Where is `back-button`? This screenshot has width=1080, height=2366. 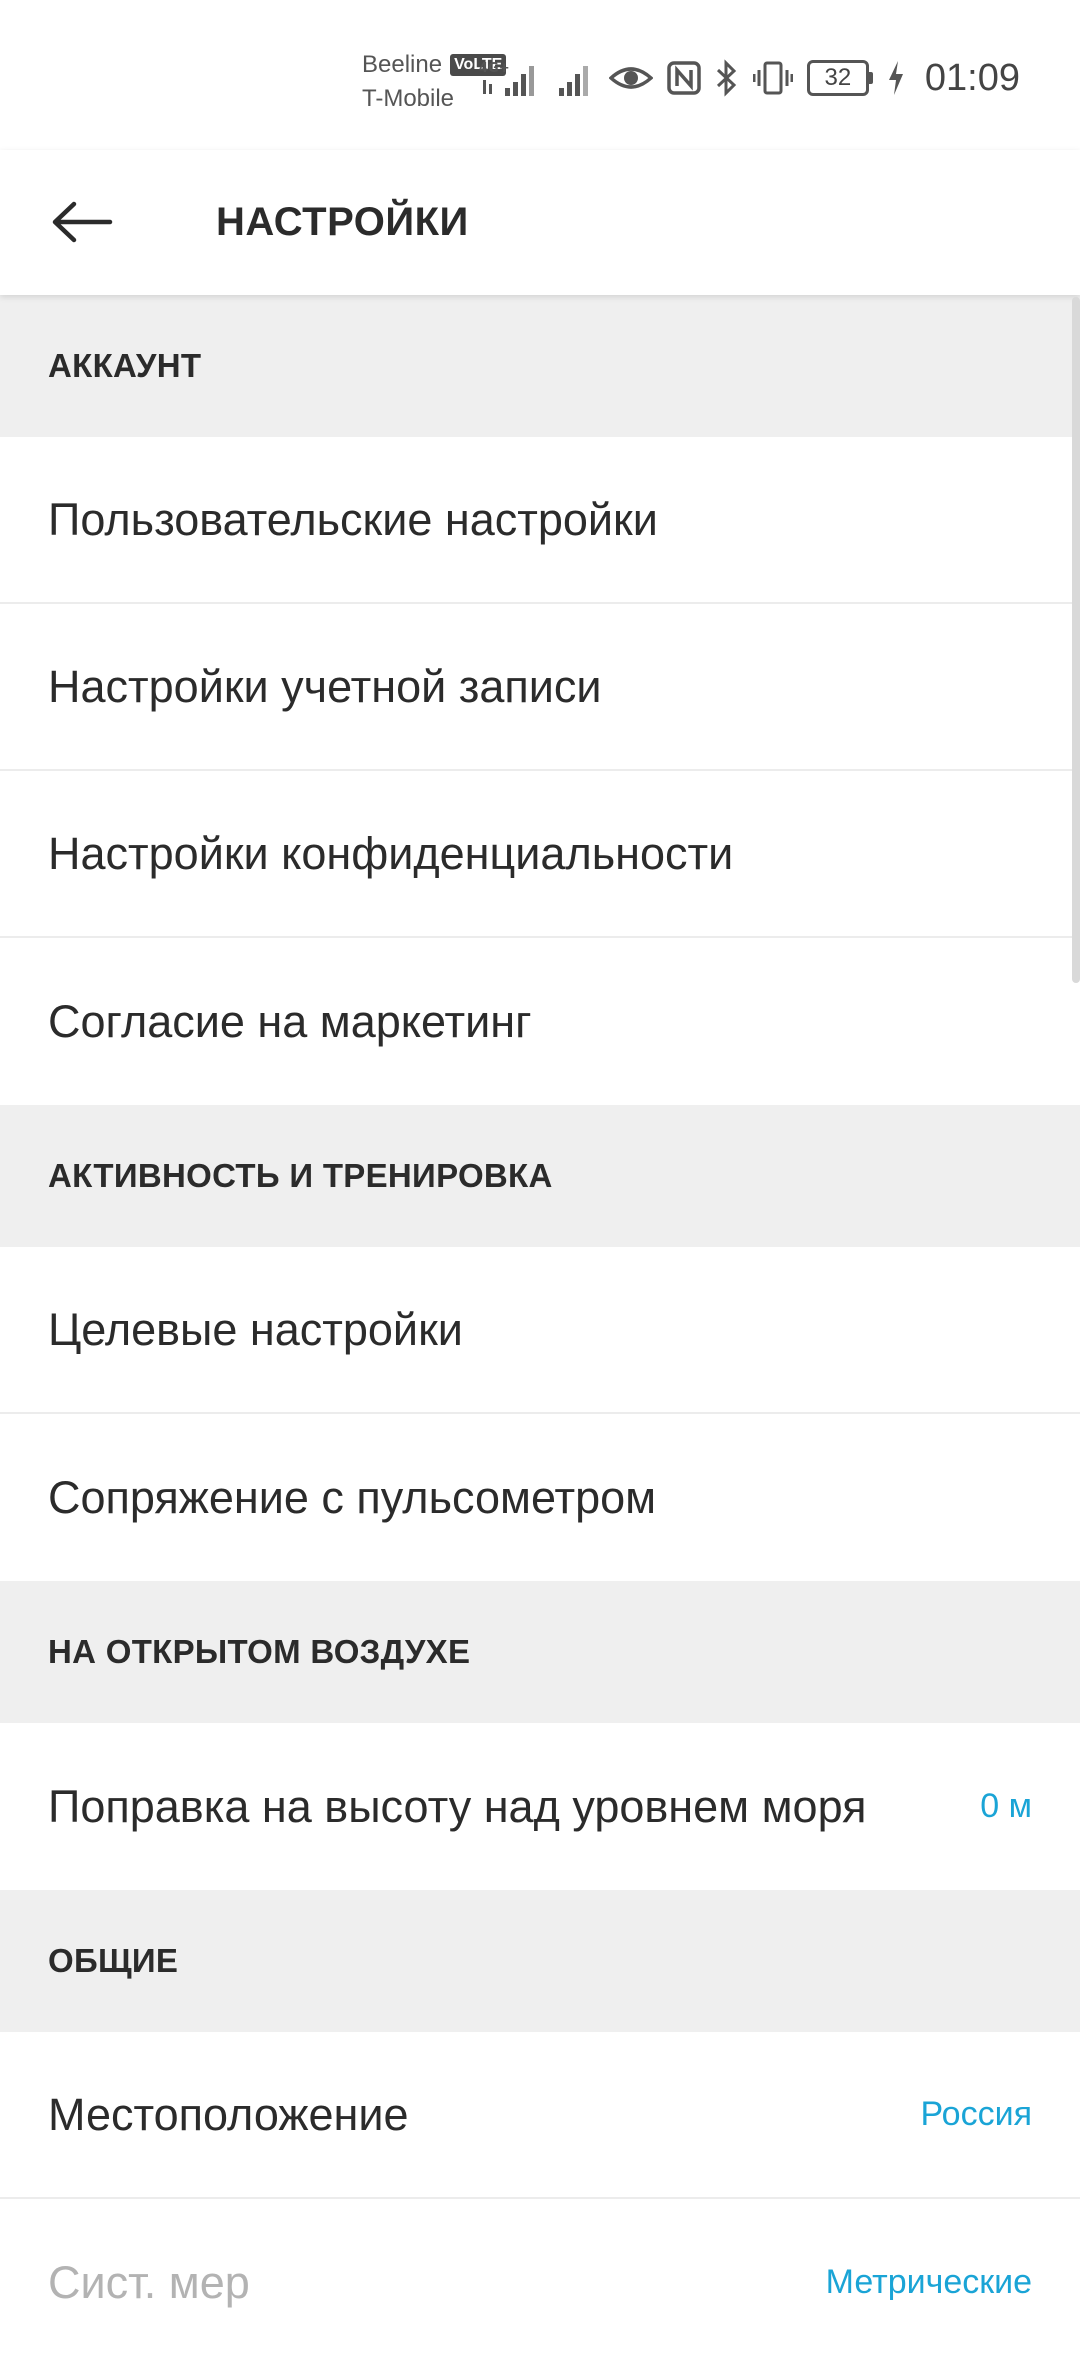 back-button is located at coordinates (82, 222).